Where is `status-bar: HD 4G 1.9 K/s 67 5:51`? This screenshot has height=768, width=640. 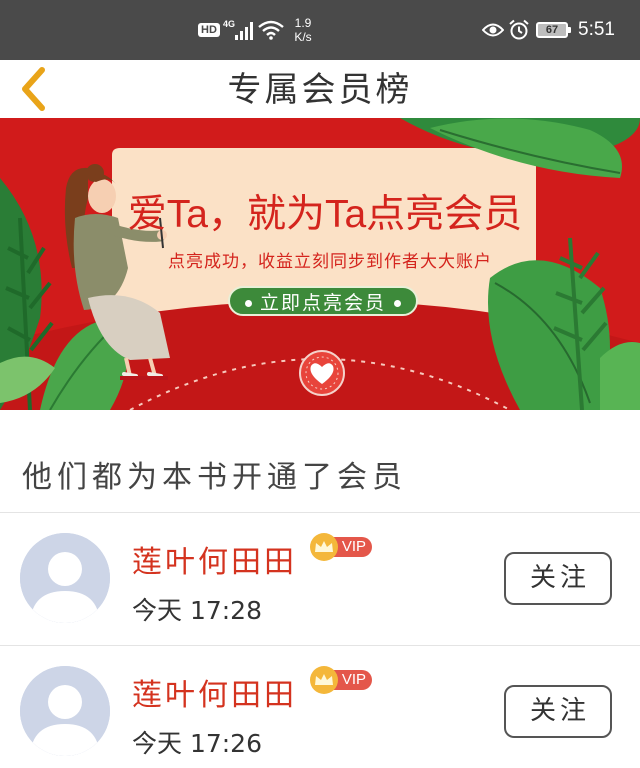 status-bar: HD 4G 1.9 K/s 67 5:51 is located at coordinates (320, 30).